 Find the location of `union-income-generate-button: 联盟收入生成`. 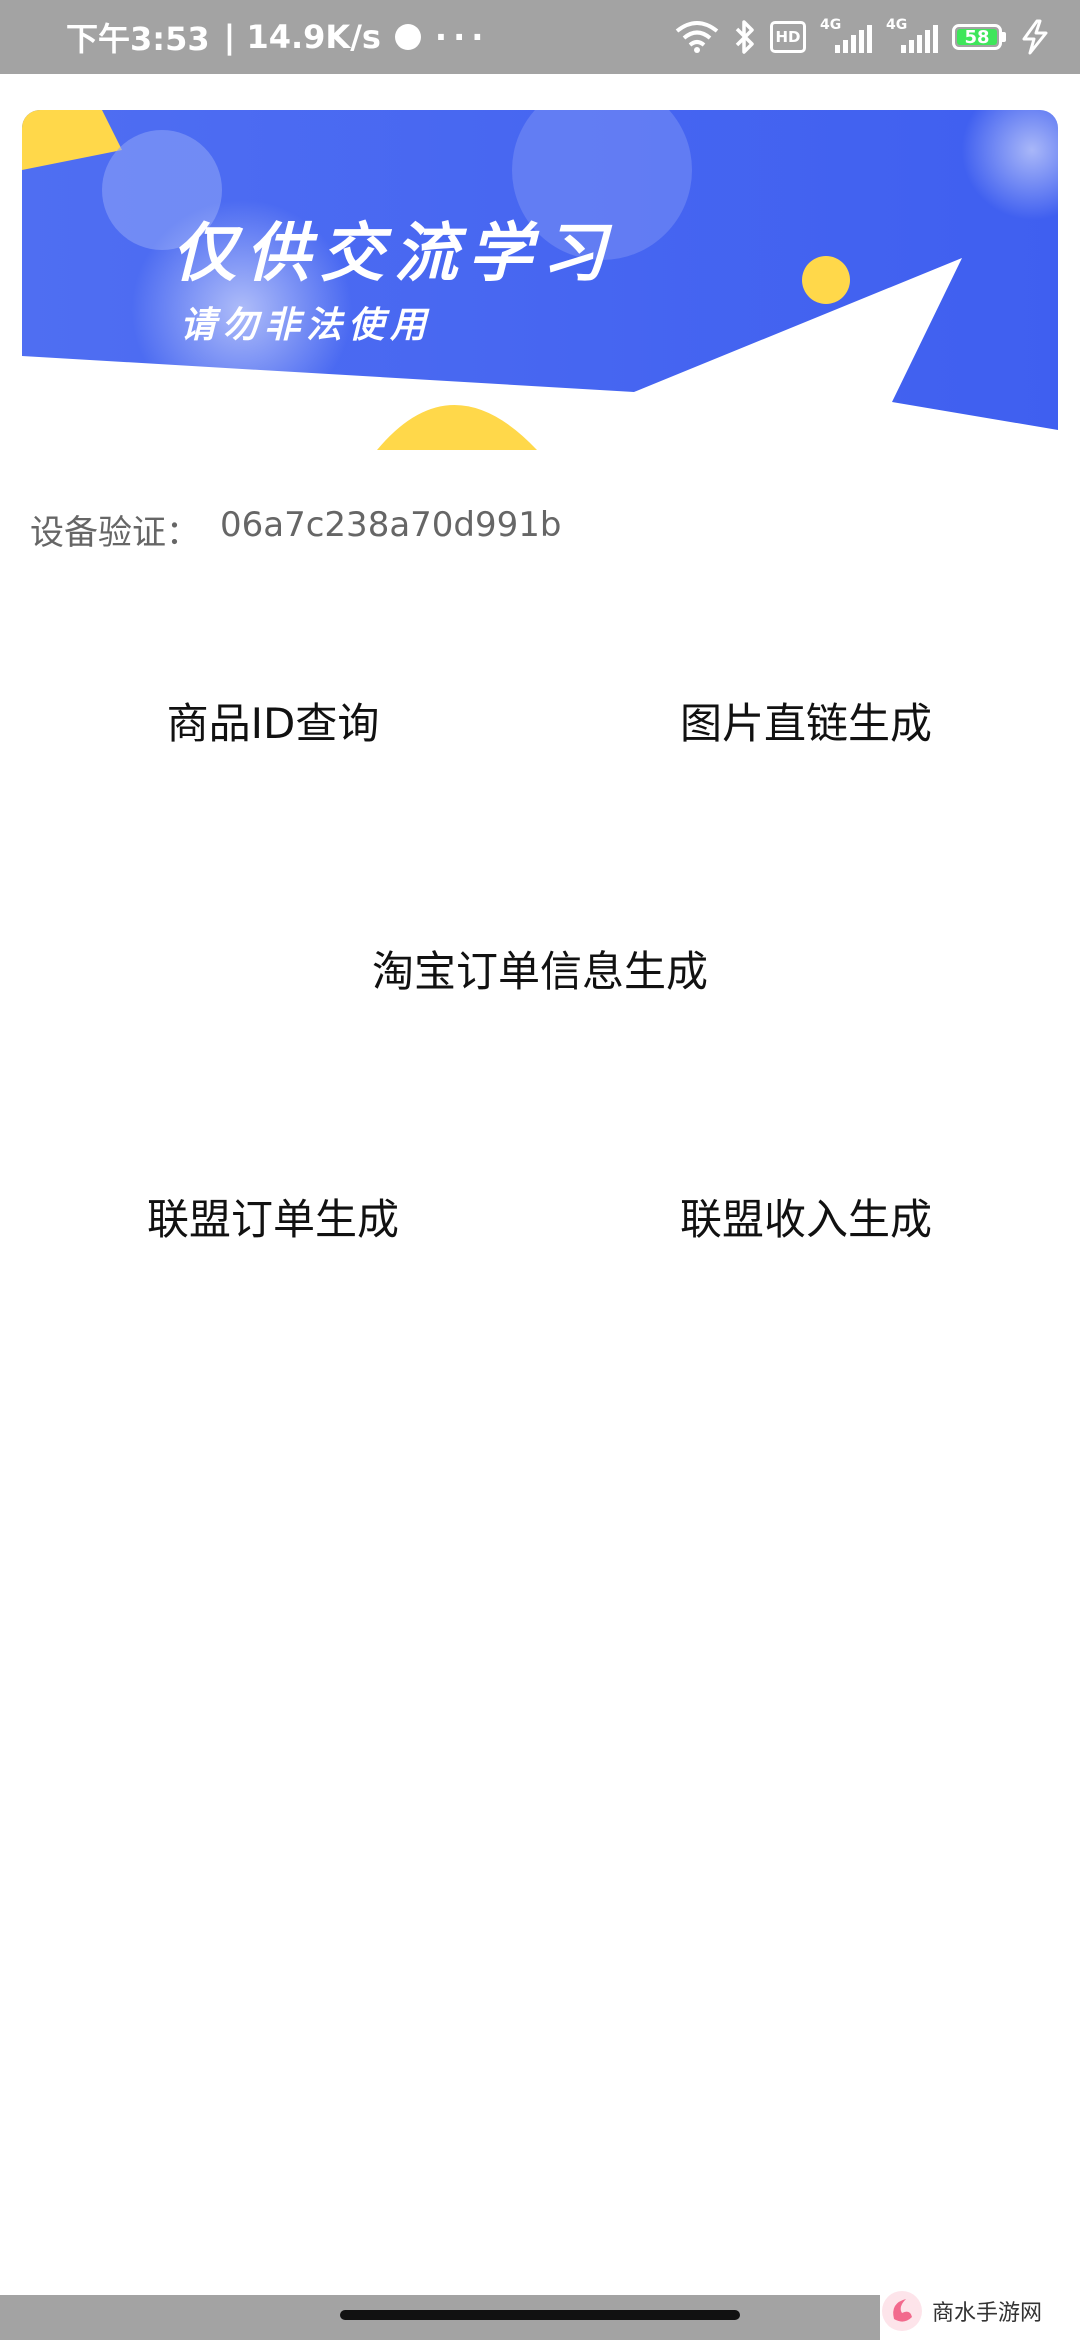

union-income-generate-button: 联盟收入生成 is located at coordinates (806, 1216).